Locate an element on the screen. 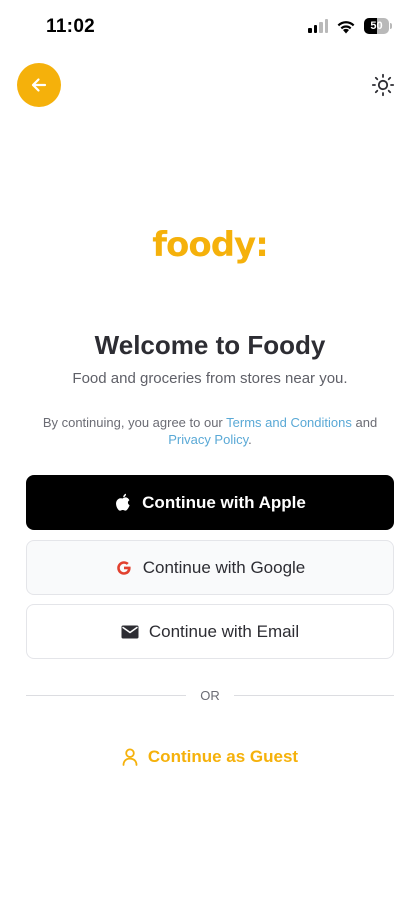 The height and width of the screenshot is (909, 420). terms-suffix: . is located at coordinates (250, 439).